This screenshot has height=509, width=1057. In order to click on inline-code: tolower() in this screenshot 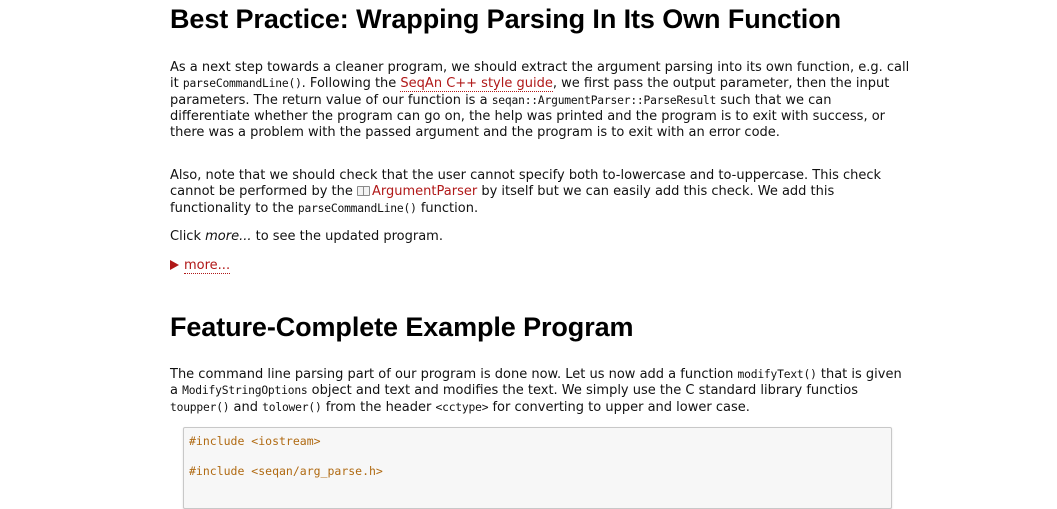, I will do `click(292, 407)`.